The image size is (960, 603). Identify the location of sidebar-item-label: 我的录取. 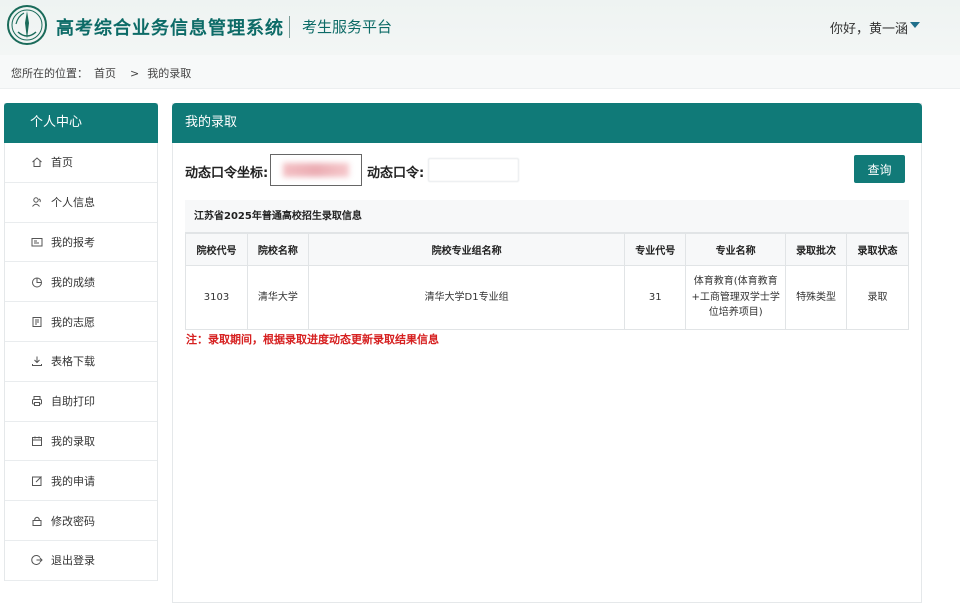
(73, 441).